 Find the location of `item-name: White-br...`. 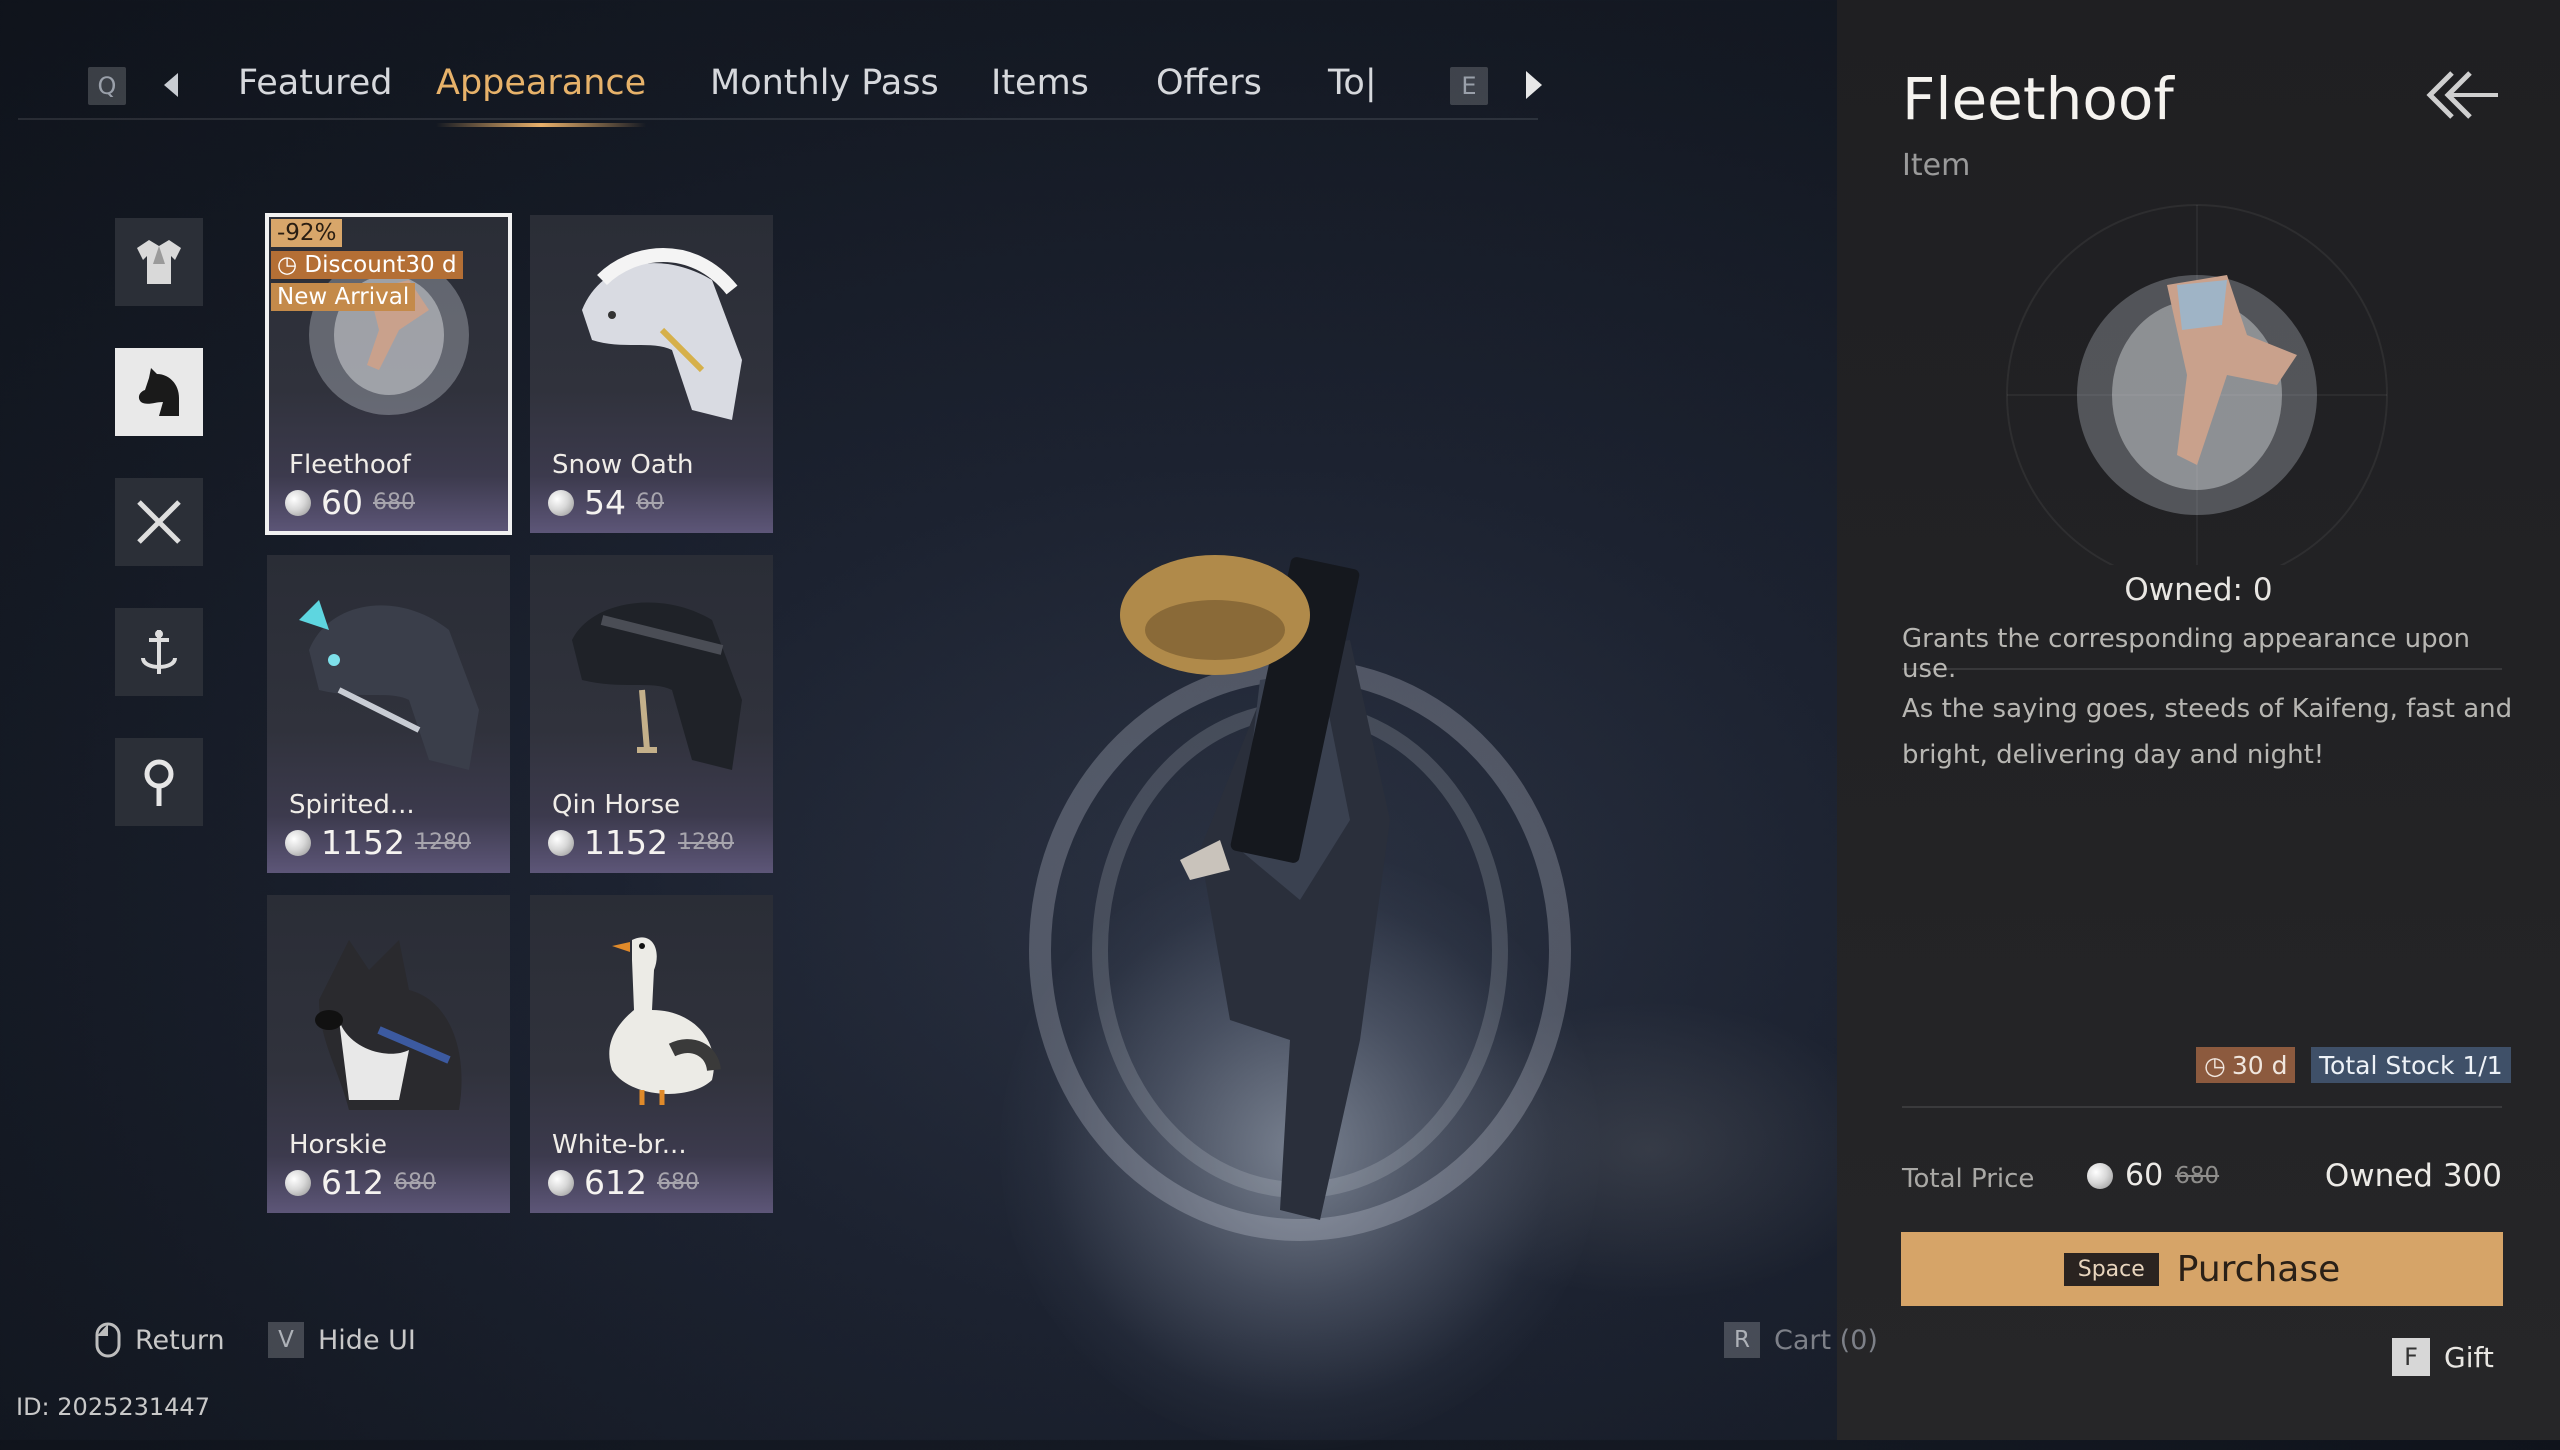

item-name: White-br... is located at coordinates (619, 1145).